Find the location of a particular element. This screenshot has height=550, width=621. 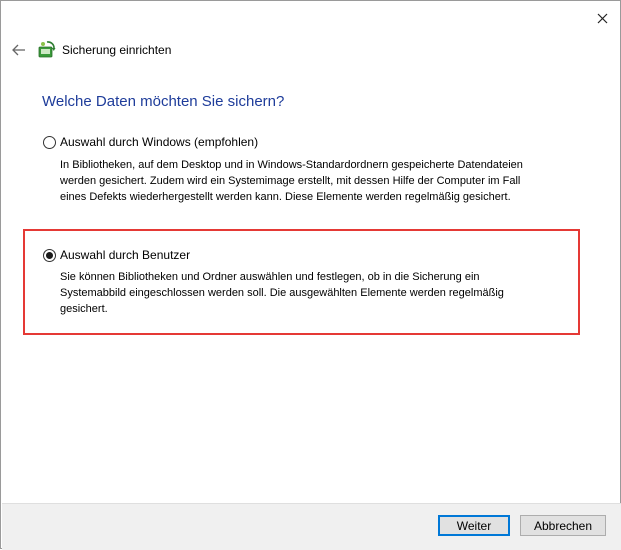

backup-icon is located at coordinates (47, 50).